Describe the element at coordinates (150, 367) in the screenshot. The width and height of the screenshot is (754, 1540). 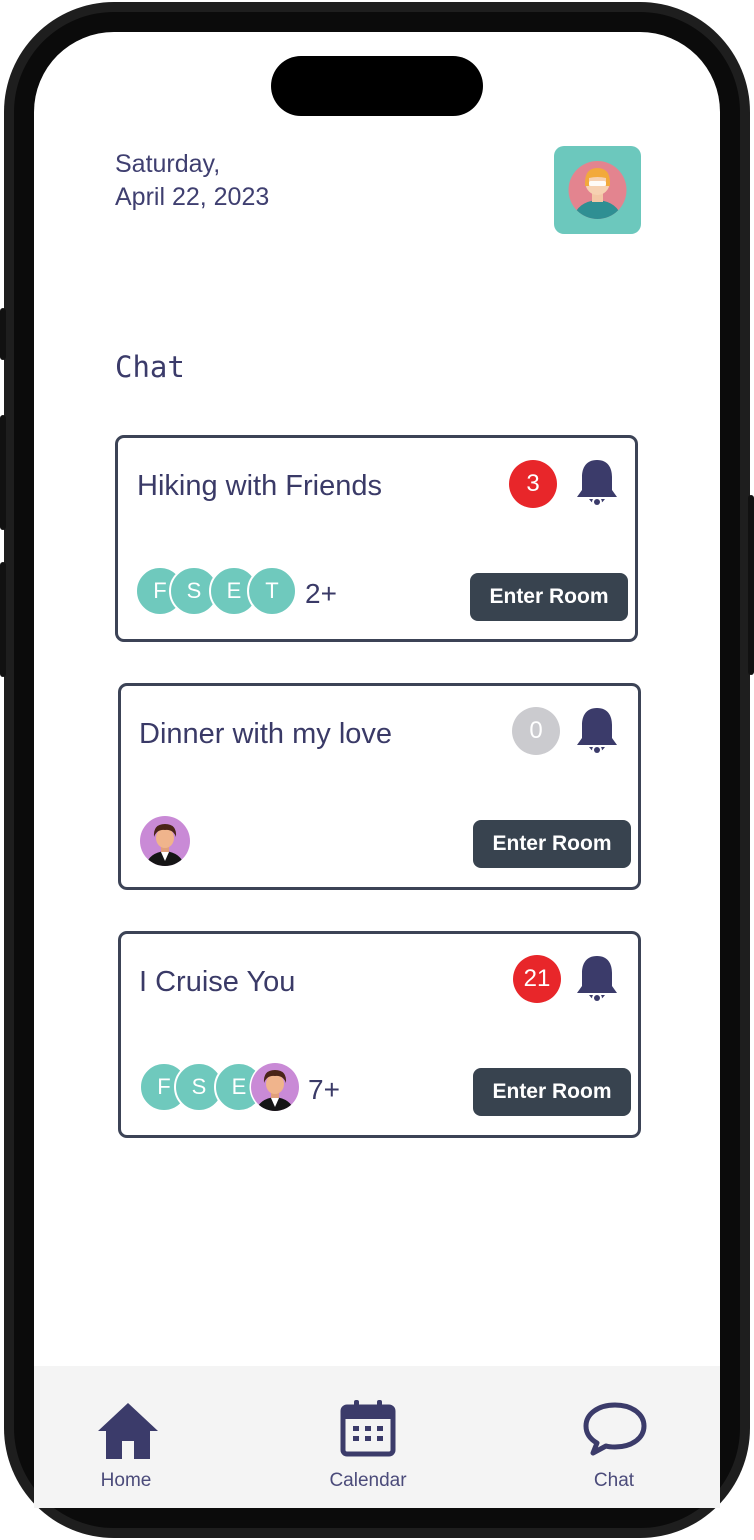
I see `section-title: Chat` at that location.